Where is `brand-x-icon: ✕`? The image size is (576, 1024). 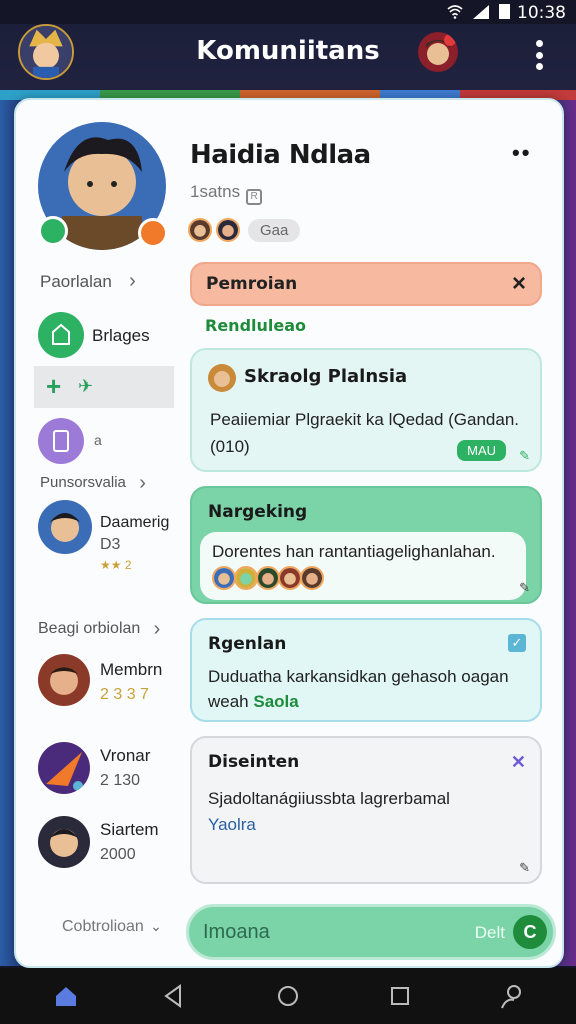 brand-x-icon: ✕ is located at coordinates (518, 762).